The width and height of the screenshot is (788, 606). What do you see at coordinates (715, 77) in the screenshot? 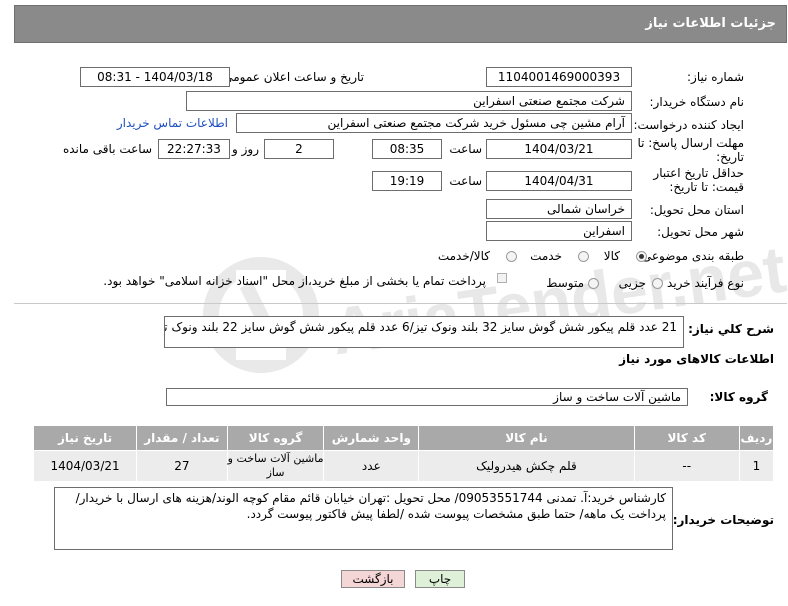
I see `need-number-label: شماره نیاز:` at bounding box center [715, 77].